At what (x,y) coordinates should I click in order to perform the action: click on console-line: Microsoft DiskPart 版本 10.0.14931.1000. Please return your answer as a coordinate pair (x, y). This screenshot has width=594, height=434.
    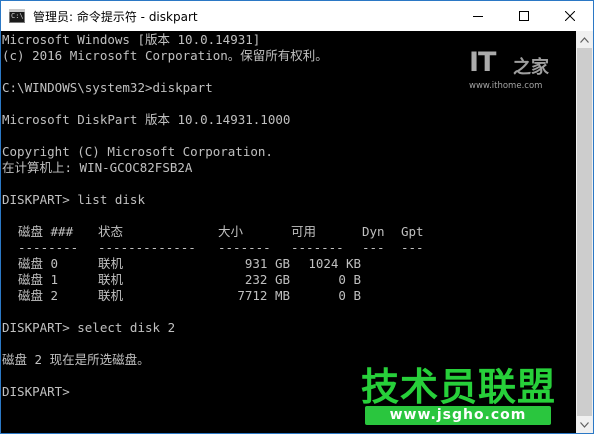
    Looking at the image, I should click on (146, 119).